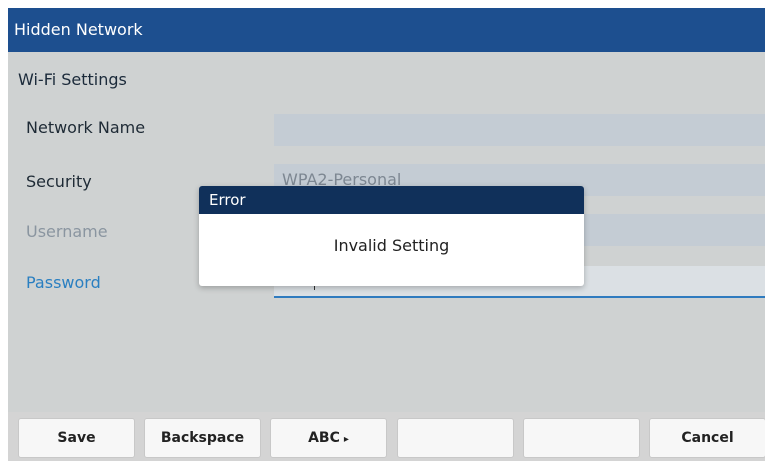 The width and height of the screenshot is (765, 461). What do you see at coordinates (78, 29) in the screenshot?
I see `window-title: Hidden Network` at bounding box center [78, 29].